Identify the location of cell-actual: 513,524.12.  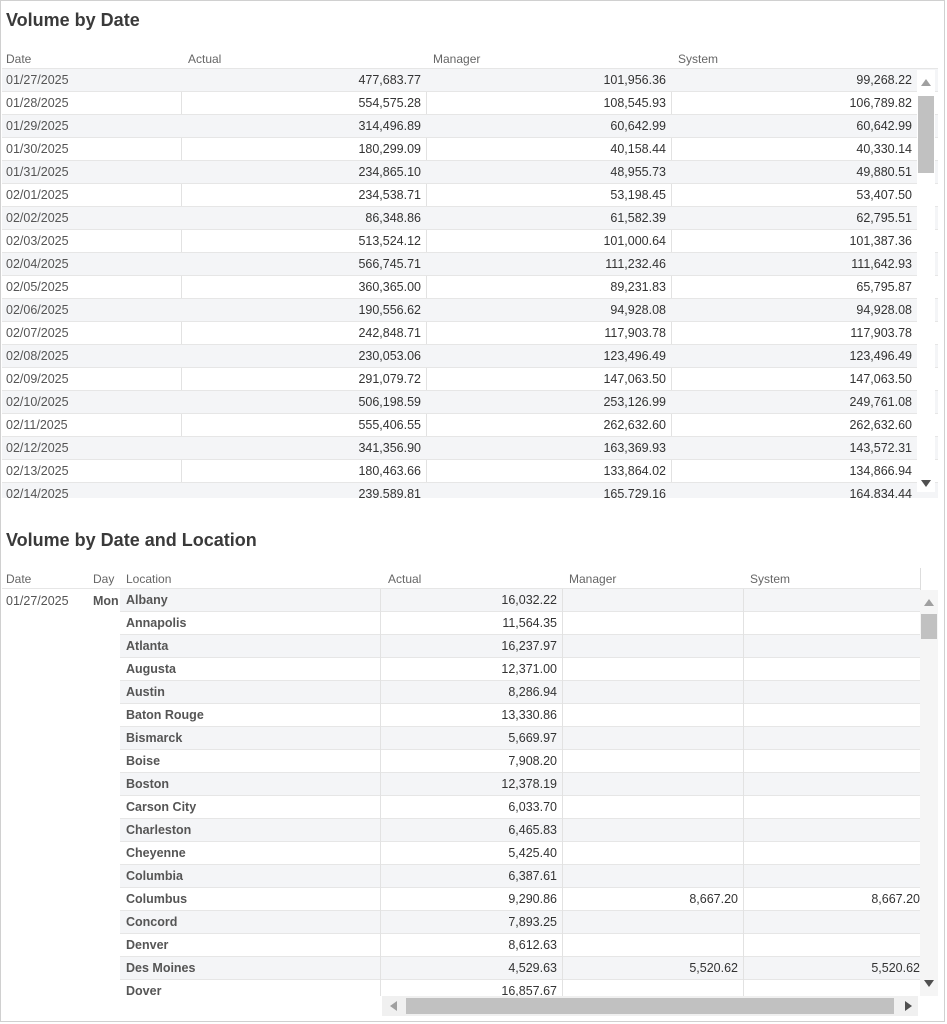
(389, 241).